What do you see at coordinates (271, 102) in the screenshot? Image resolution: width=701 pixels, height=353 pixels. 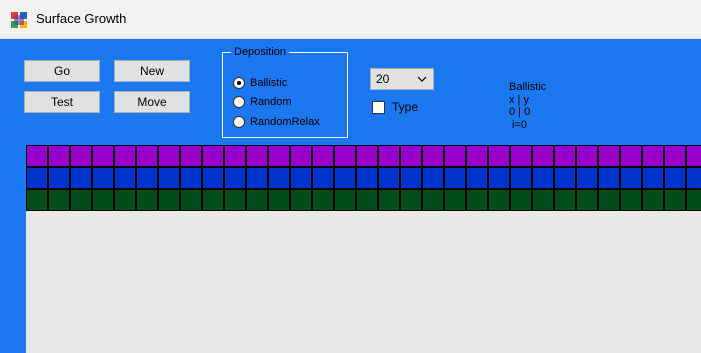 I see `radio-random-label: Random` at bounding box center [271, 102].